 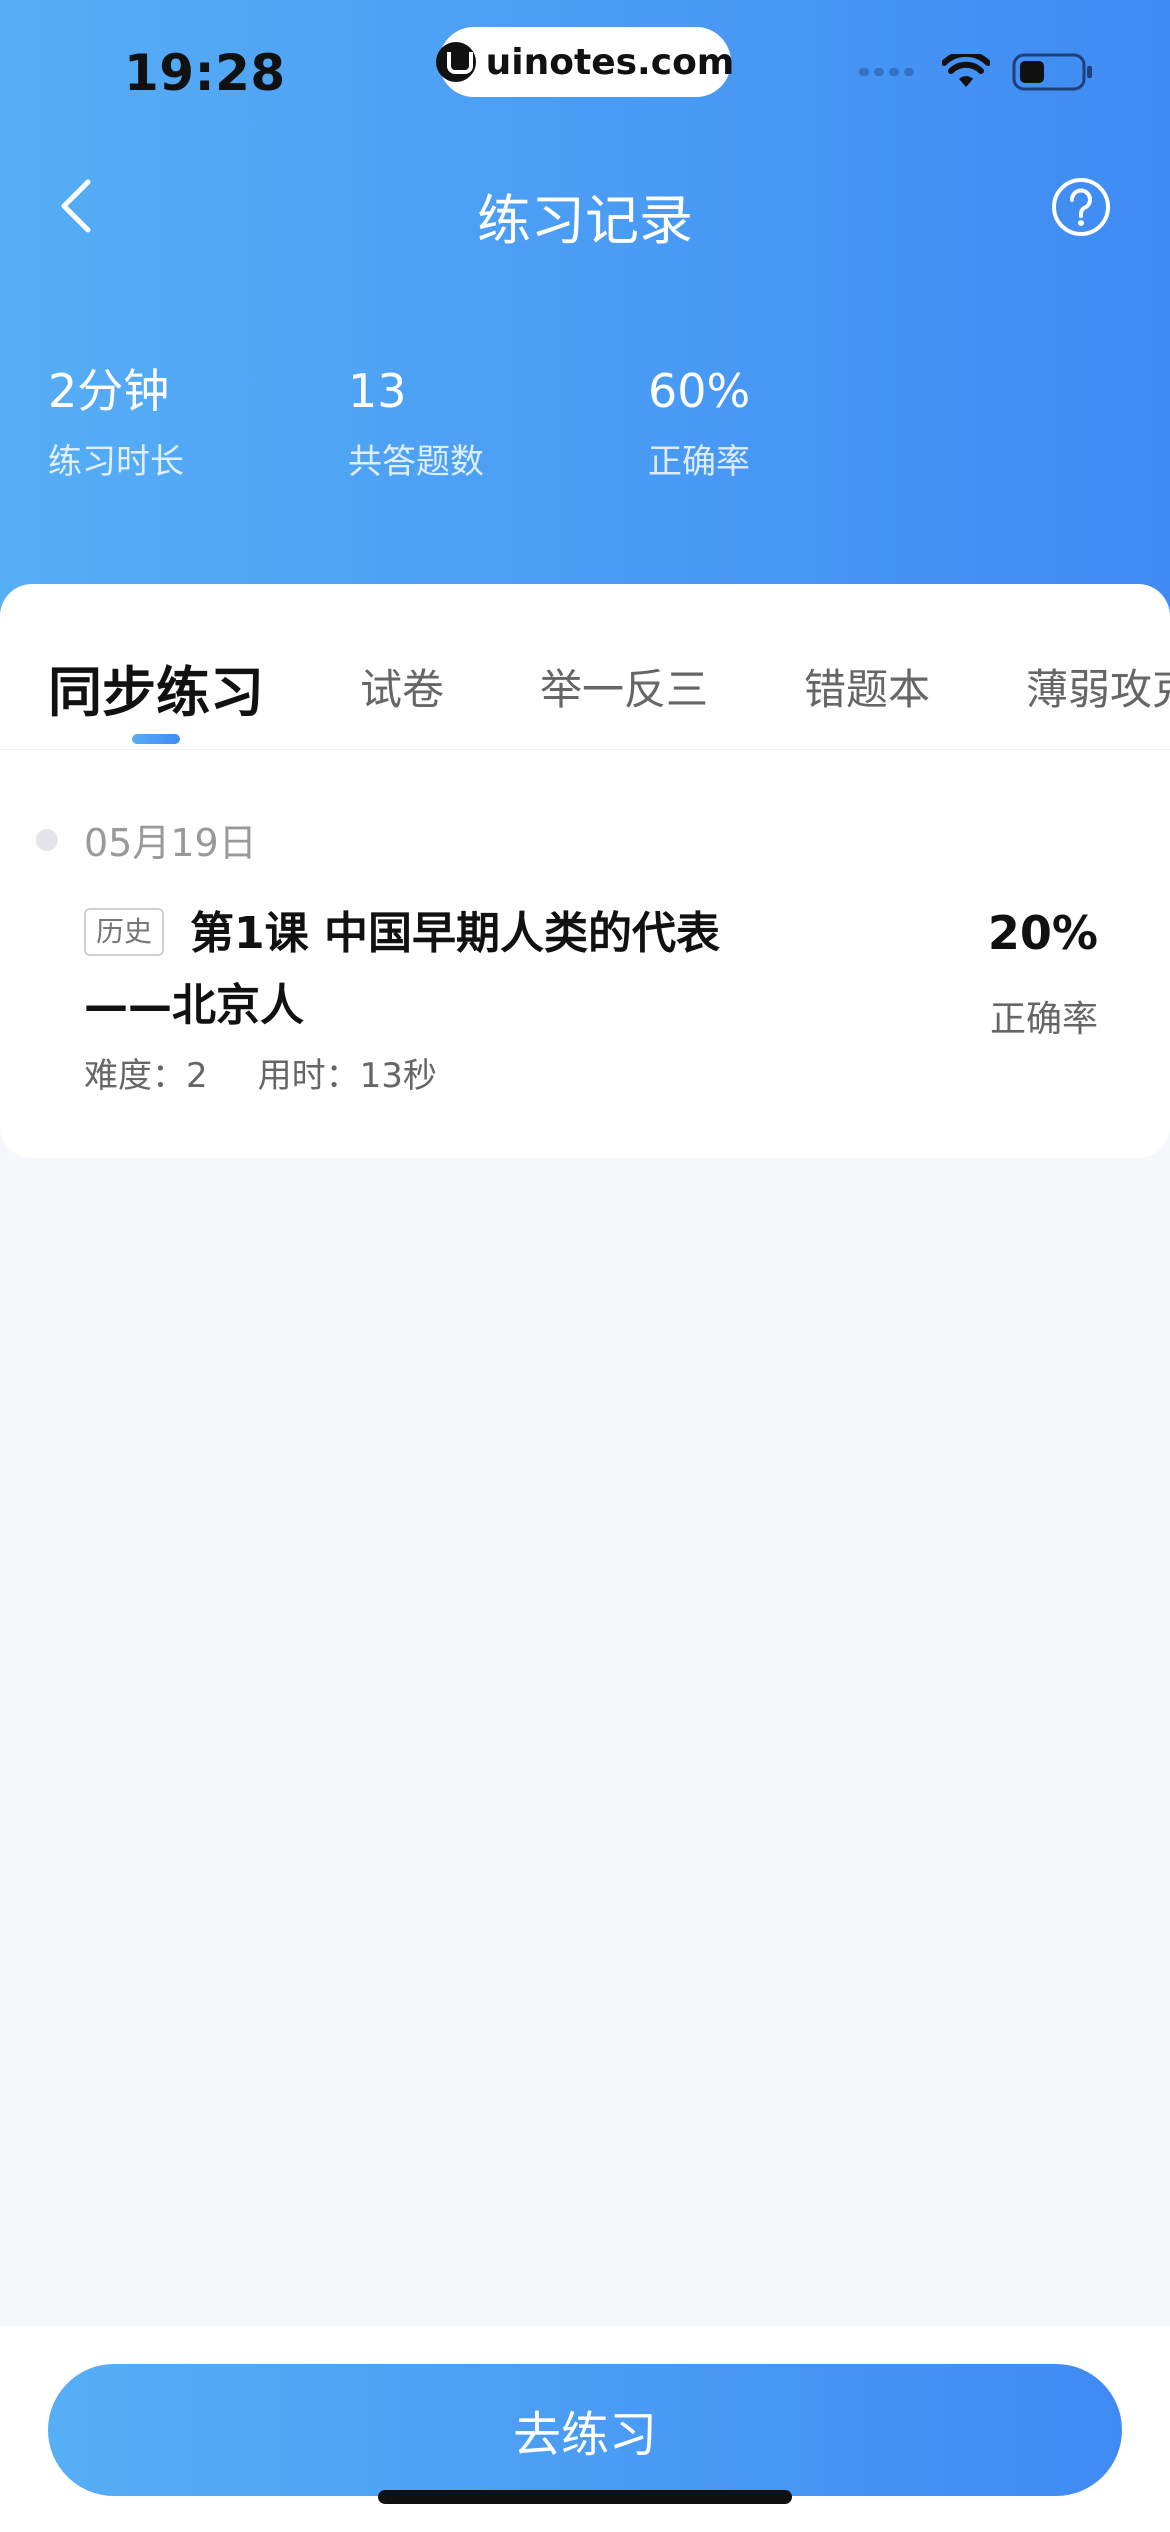 What do you see at coordinates (867, 686) in the screenshot?
I see `tab-mistake-book: 错题本` at bounding box center [867, 686].